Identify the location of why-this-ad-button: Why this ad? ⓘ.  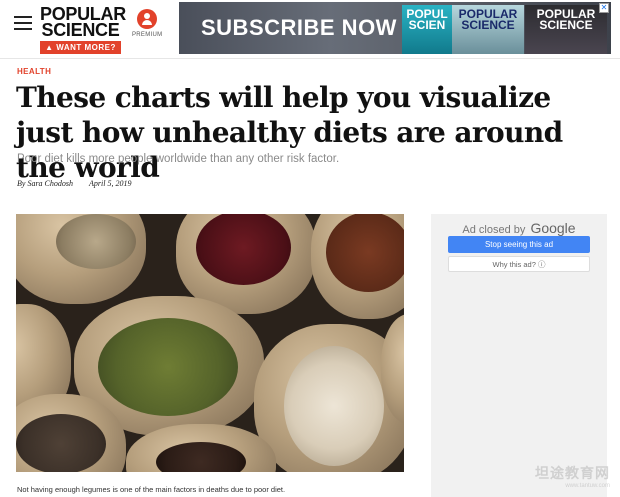
(519, 264).